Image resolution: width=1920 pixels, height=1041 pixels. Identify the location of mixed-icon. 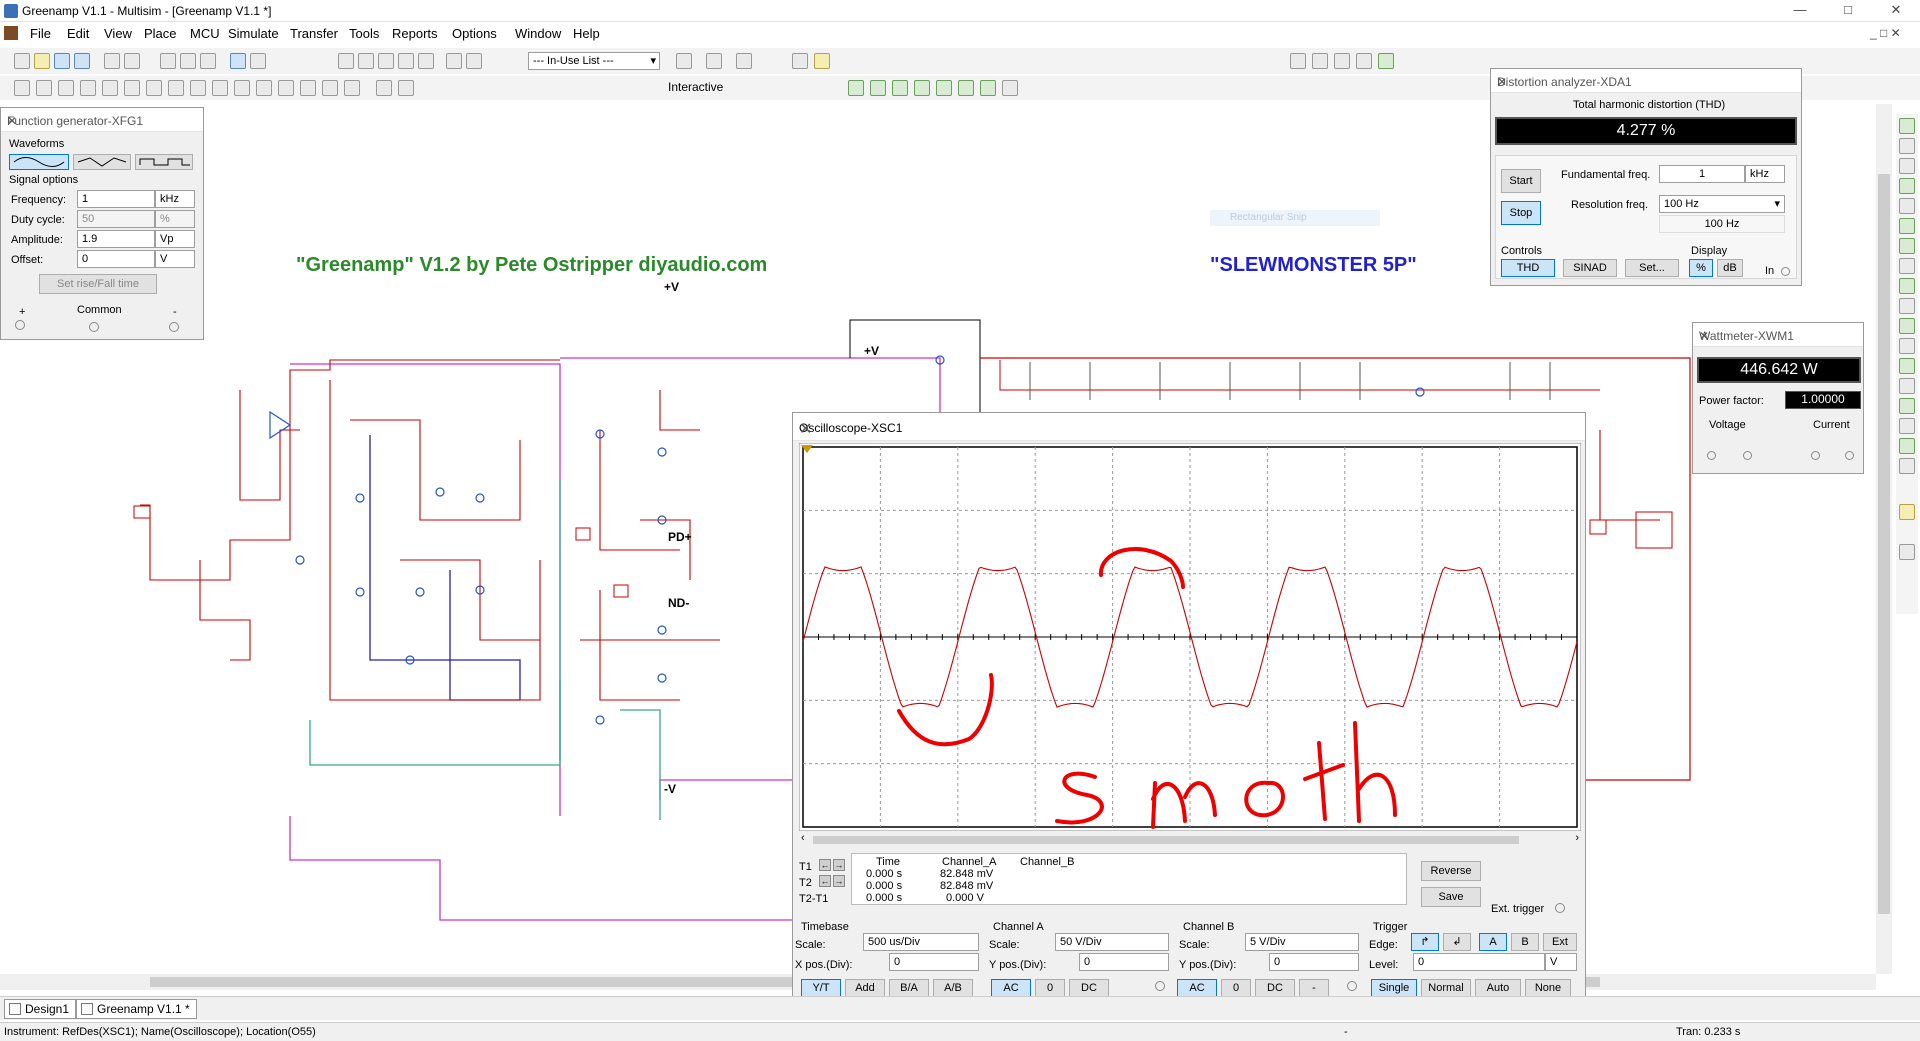
(242, 88).